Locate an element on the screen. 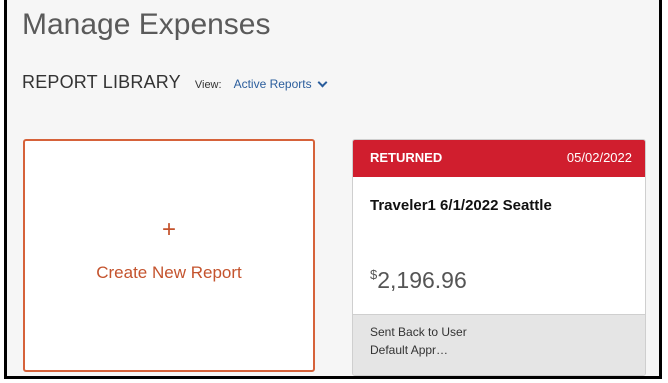  report-amount: $2,196.96 is located at coordinates (418, 280).